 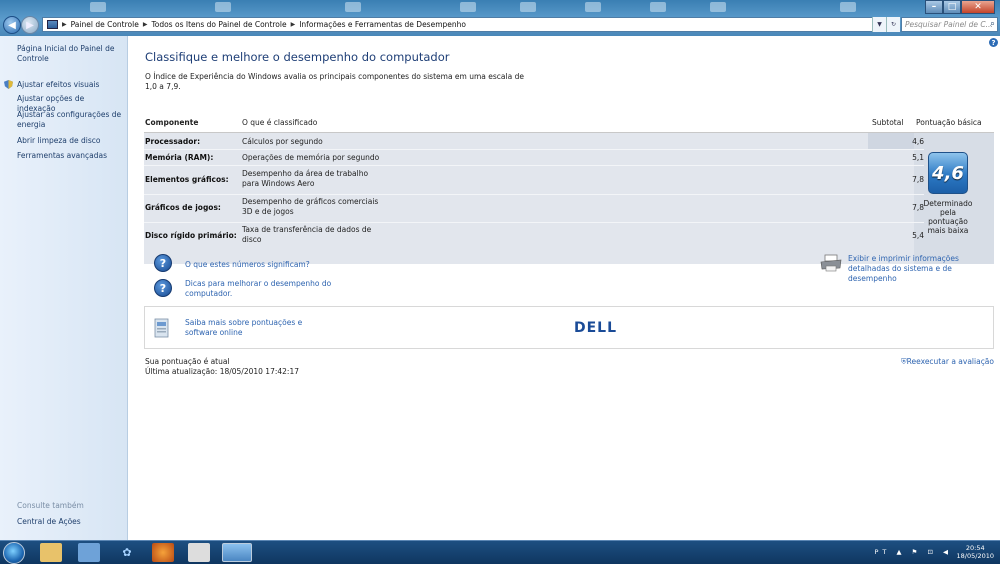 I want to click on forward-button: ▶, so click(x=30, y=25).